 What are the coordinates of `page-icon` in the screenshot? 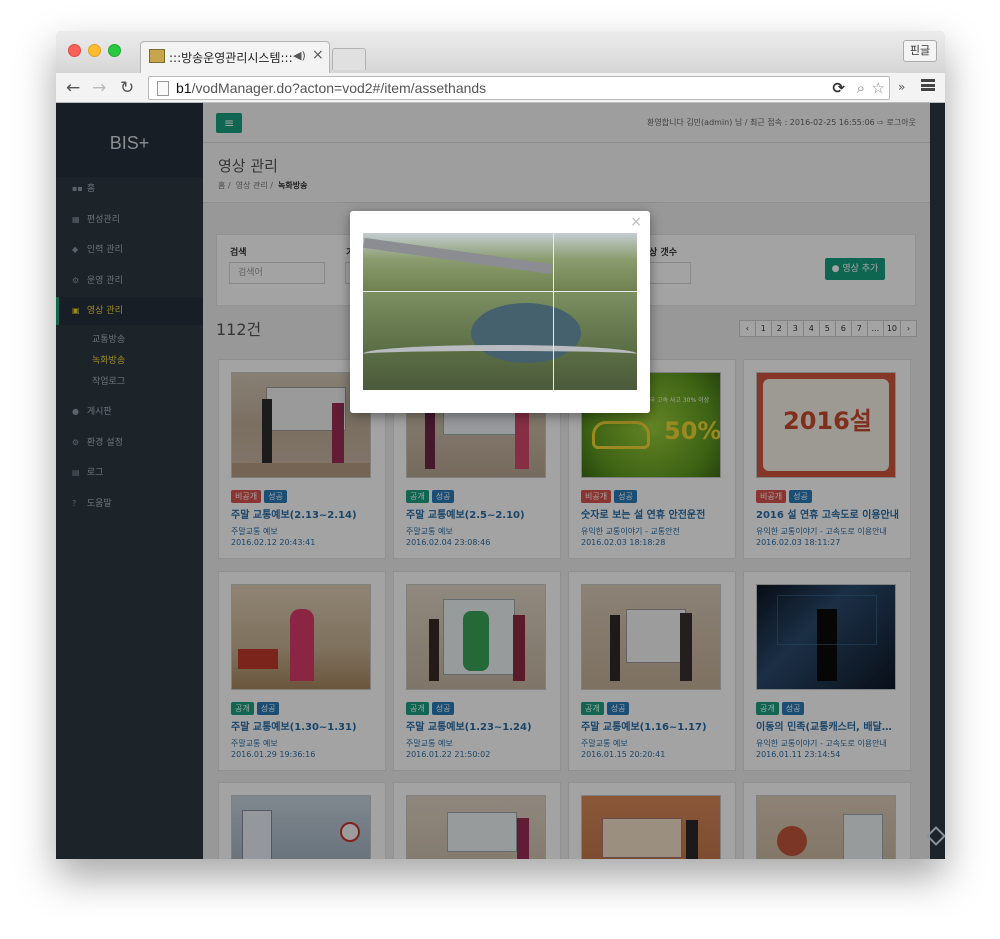 It's located at (163, 88).